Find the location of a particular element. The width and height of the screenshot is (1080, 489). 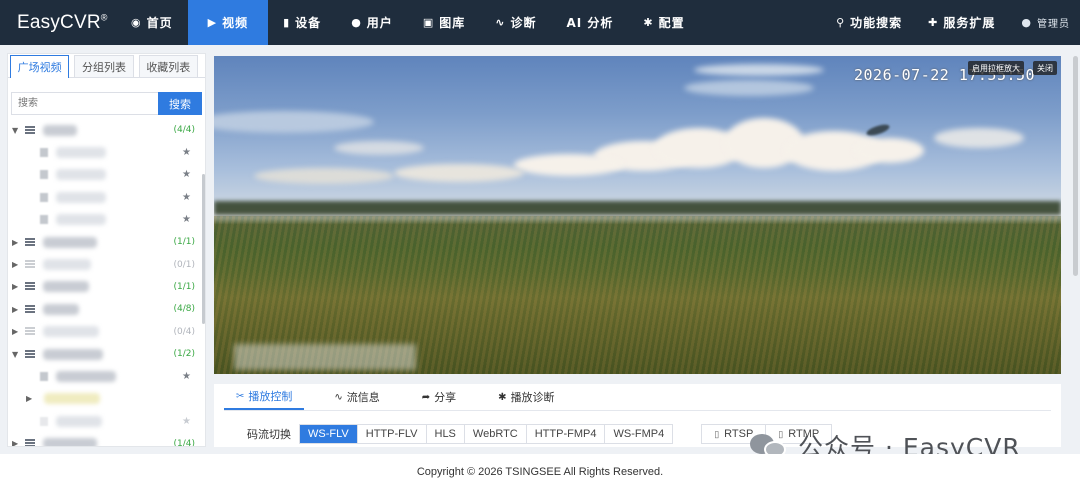

search-button: 搜索 is located at coordinates (180, 103).